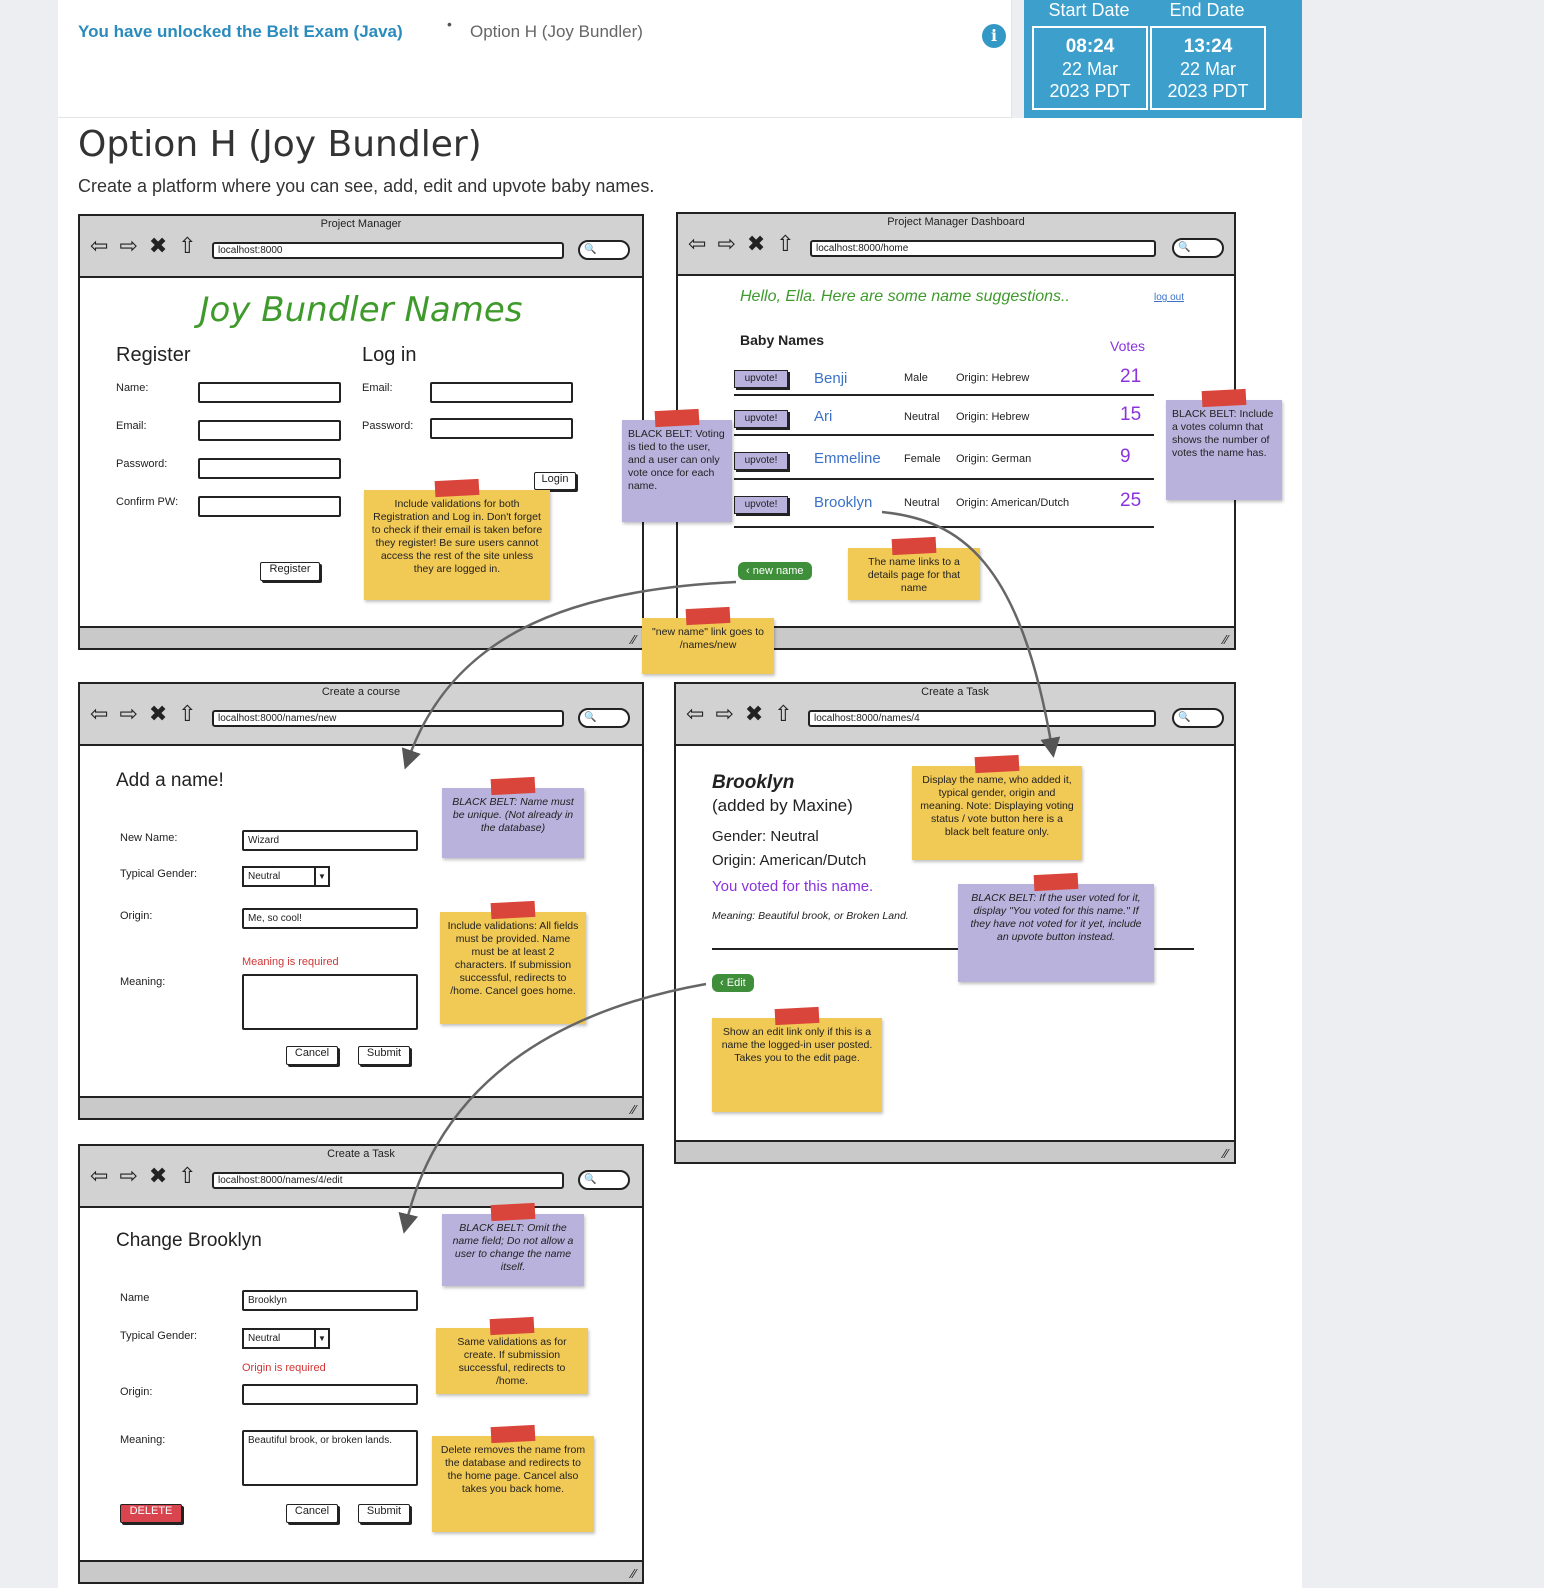 This screenshot has height=1588, width=1544. I want to click on new-name-input: Wizard, so click(330, 840).